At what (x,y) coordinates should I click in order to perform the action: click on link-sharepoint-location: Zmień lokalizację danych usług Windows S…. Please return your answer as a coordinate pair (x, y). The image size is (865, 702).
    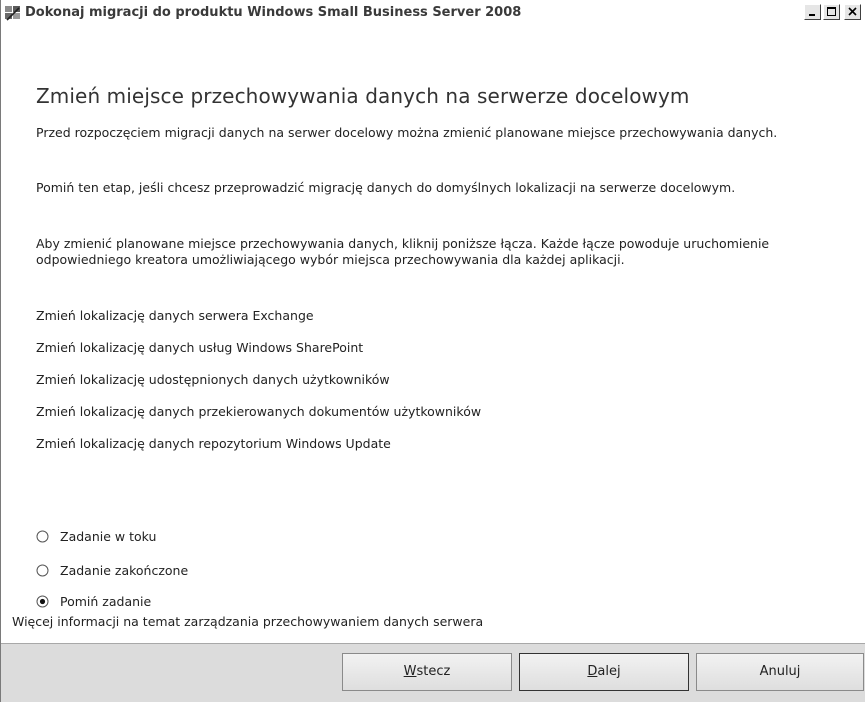
    Looking at the image, I should click on (199, 347).